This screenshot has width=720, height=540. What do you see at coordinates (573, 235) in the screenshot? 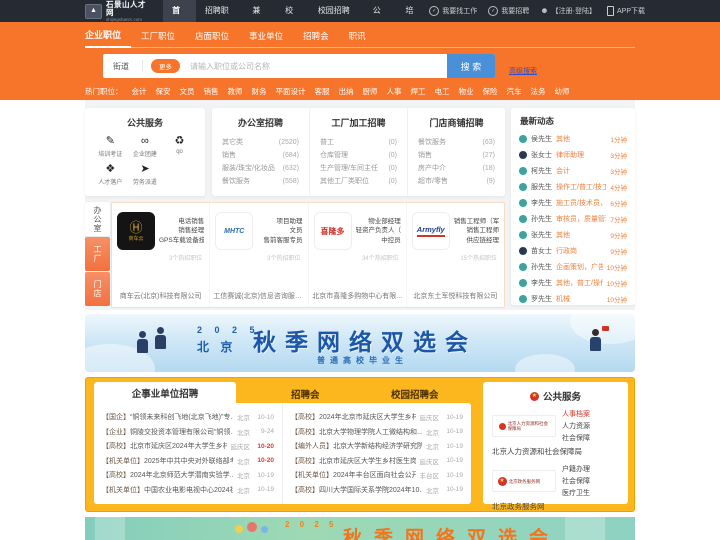
I see `resume-row: 张先生 其他 9分钟` at bounding box center [573, 235].